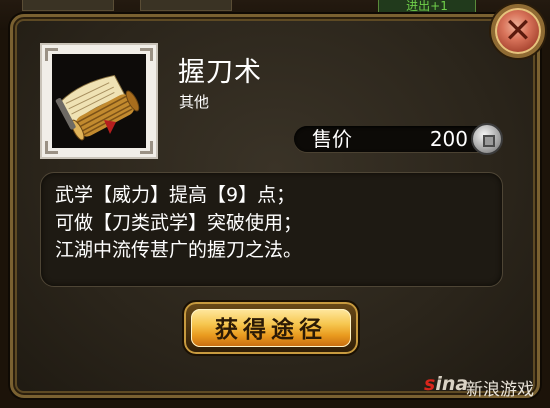  I want to click on obtain-method-button-label: 获得途径, so click(271, 329).